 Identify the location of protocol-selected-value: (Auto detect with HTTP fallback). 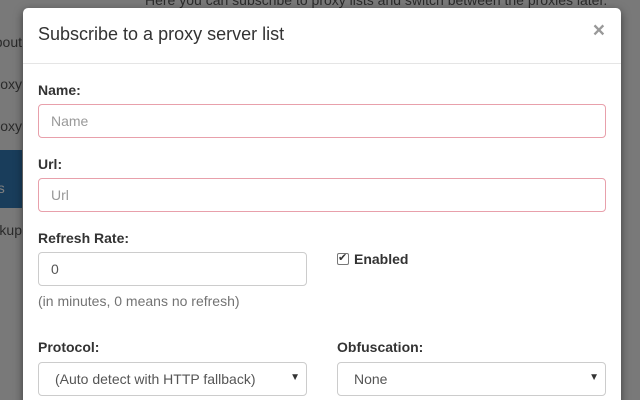
(155, 379).